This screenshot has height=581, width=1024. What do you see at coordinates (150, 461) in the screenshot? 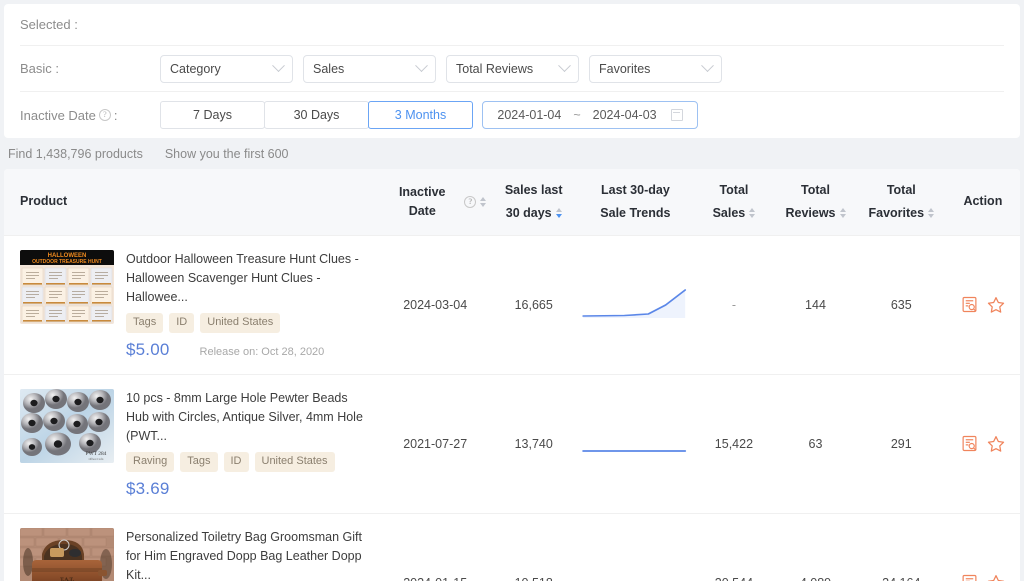
I see `product-tag: Raving` at bounding box center [150, 461].